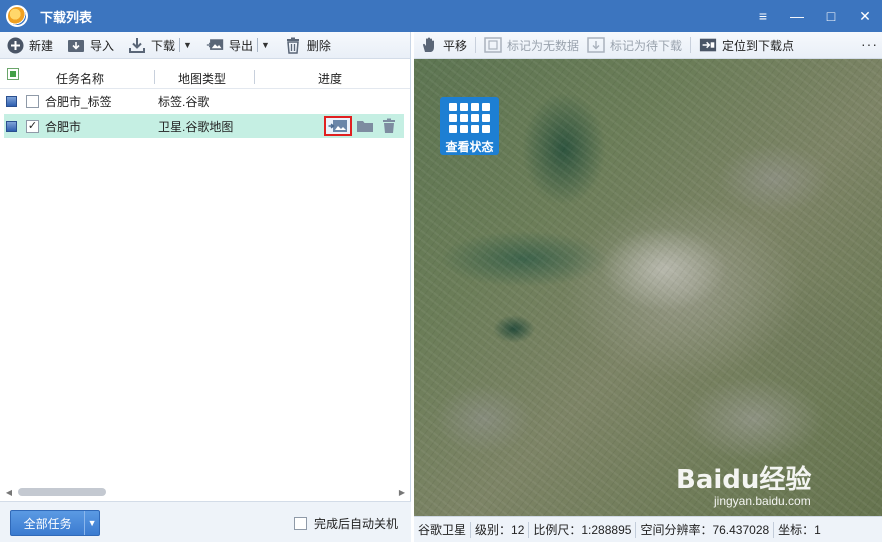 The height and width of the screenshot is (542, 882). I want to click on task-bottom-bar: 全部任务 ▼ 完成后自动关机, so click(205, 521).